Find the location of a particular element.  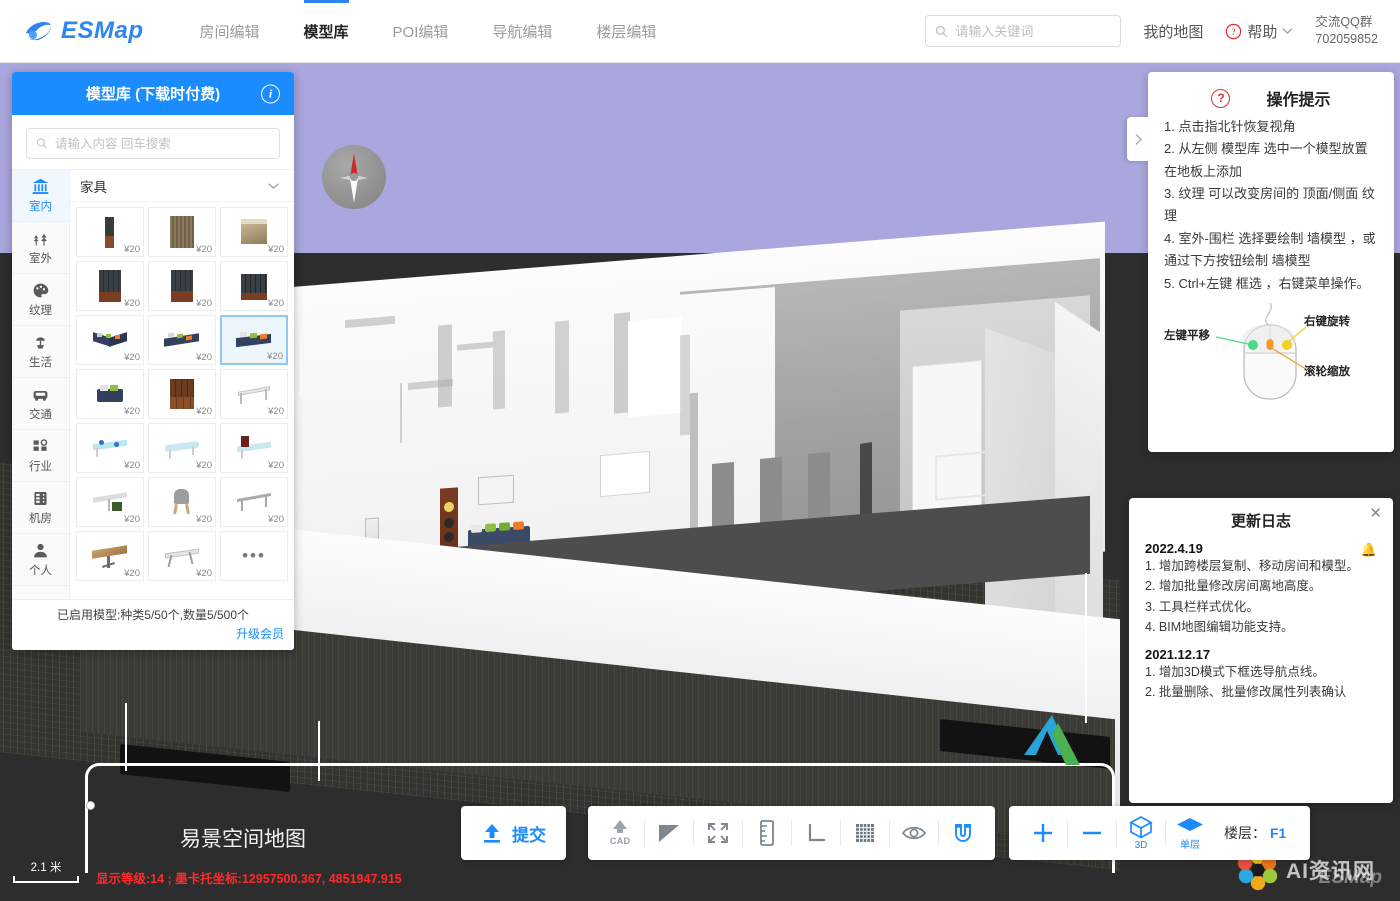

sidebar-item-life: 生活 is located at coordinates (40, 352).